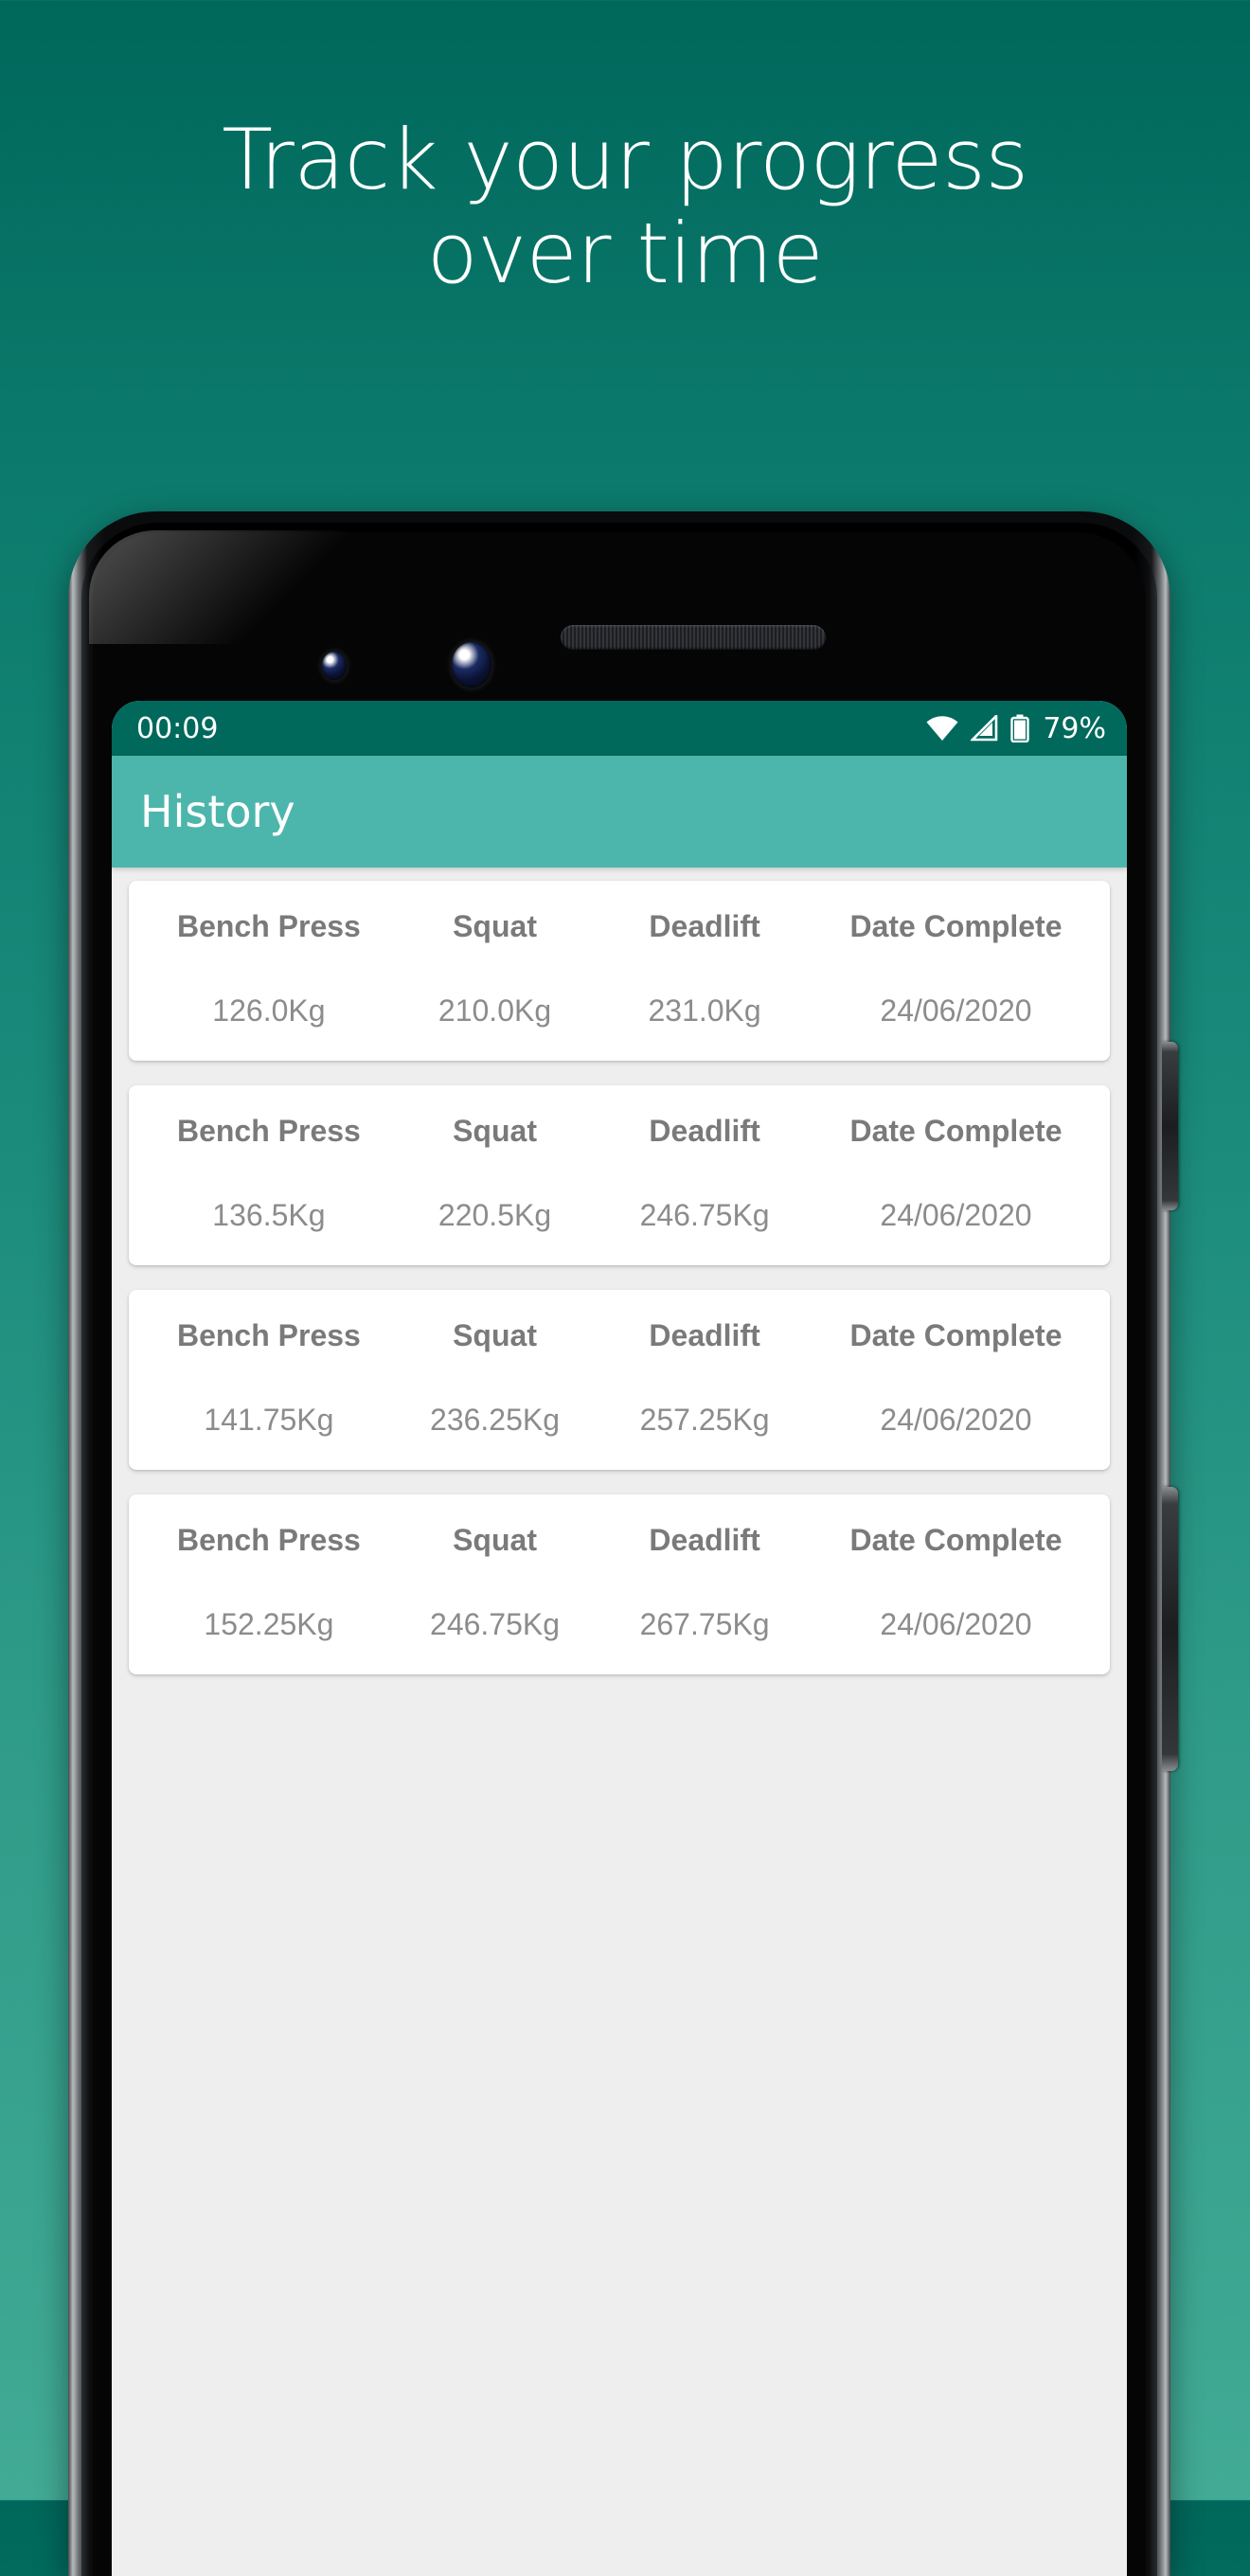 This screenshot has width=1250, height=2576. What do you see at coordinates (496, 1420) in the screenshot?
I see `cell-squat: 236.25Kg` at bounding box center [496, 1420].